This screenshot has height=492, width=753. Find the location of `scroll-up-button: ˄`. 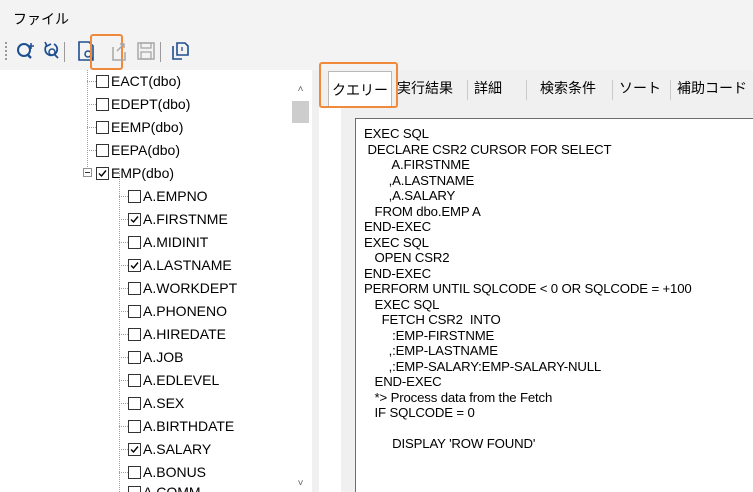

scroll-up-button: ˄ is located at coordinates (300, 89).